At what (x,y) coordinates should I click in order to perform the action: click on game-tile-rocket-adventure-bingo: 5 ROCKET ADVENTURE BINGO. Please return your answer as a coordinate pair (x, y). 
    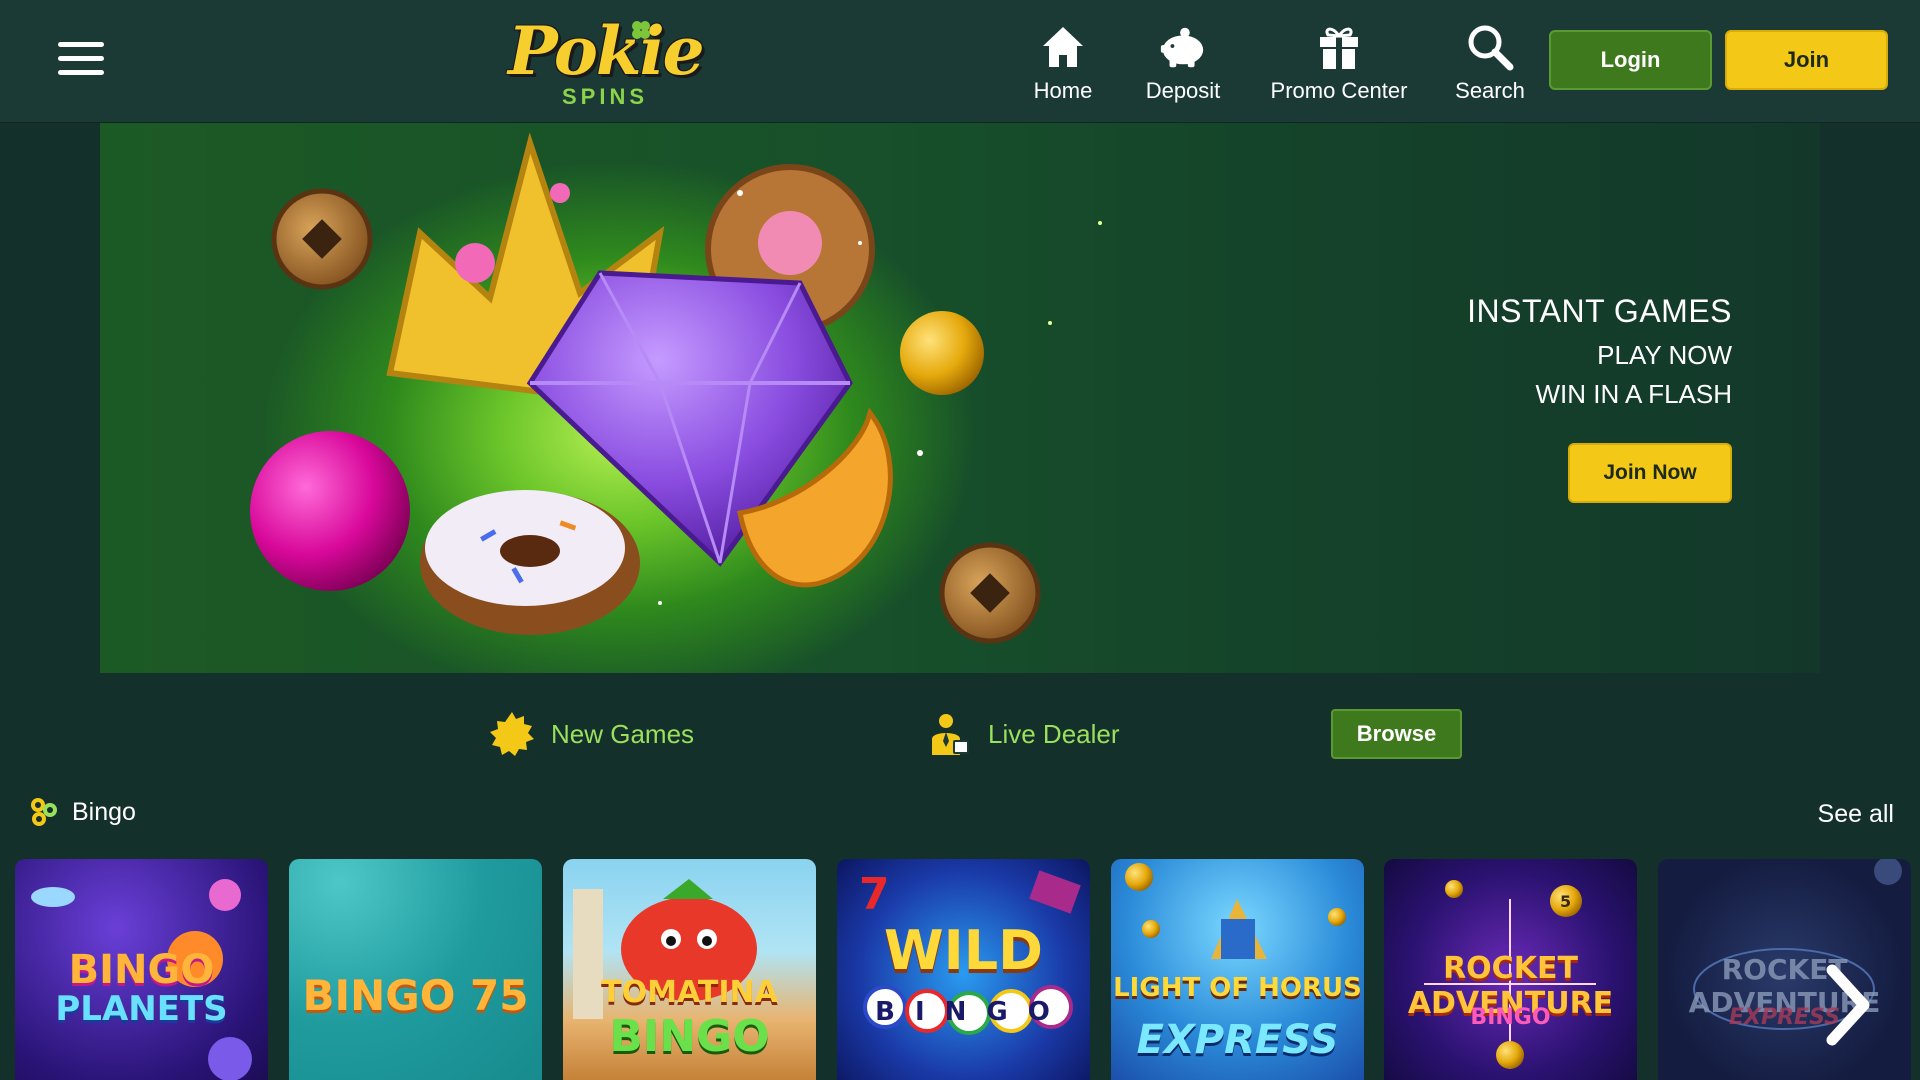
    Looking at the image, I should click on (1510, 969).